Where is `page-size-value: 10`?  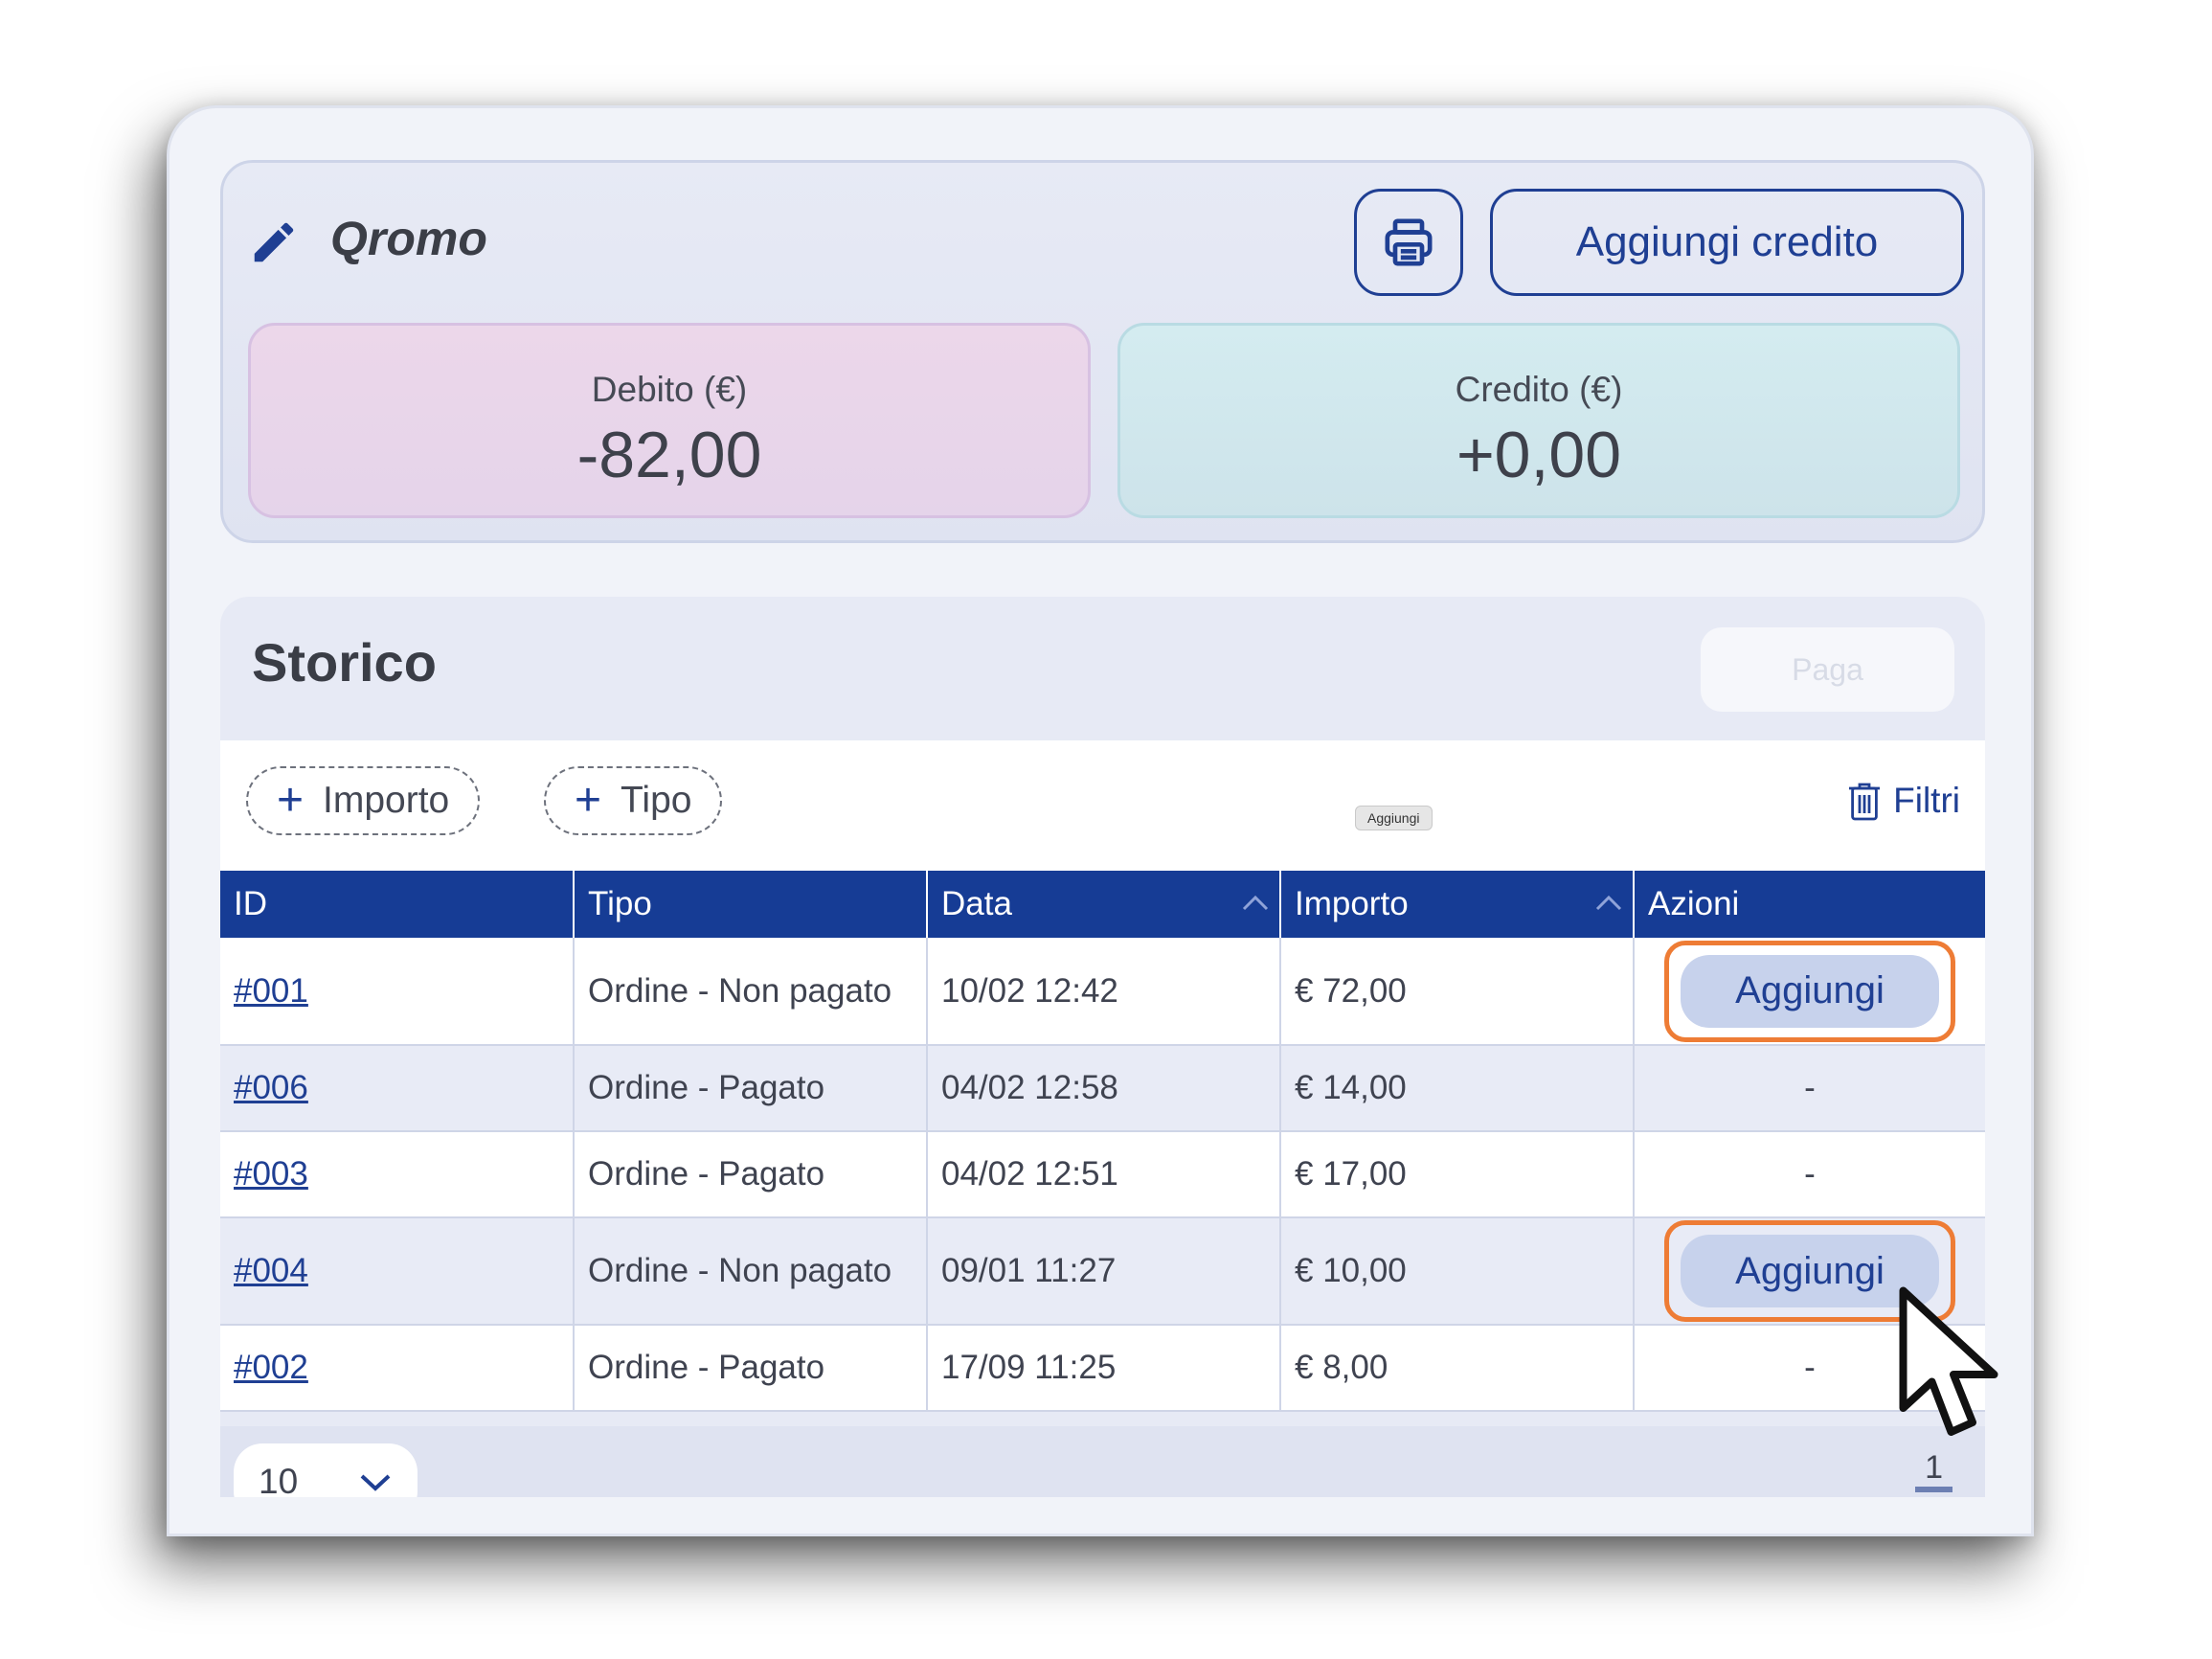 page-size-value: 10 is located at coordinates (279, 1479).